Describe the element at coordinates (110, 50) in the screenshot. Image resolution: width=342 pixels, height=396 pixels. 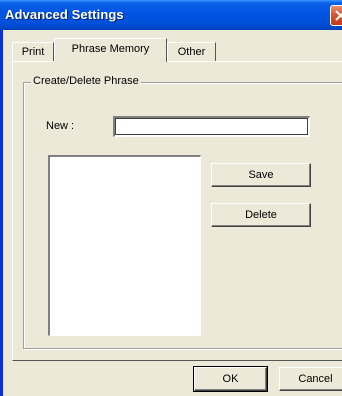
I see `tab-phrase-memory: Phrase Memory` at that location.